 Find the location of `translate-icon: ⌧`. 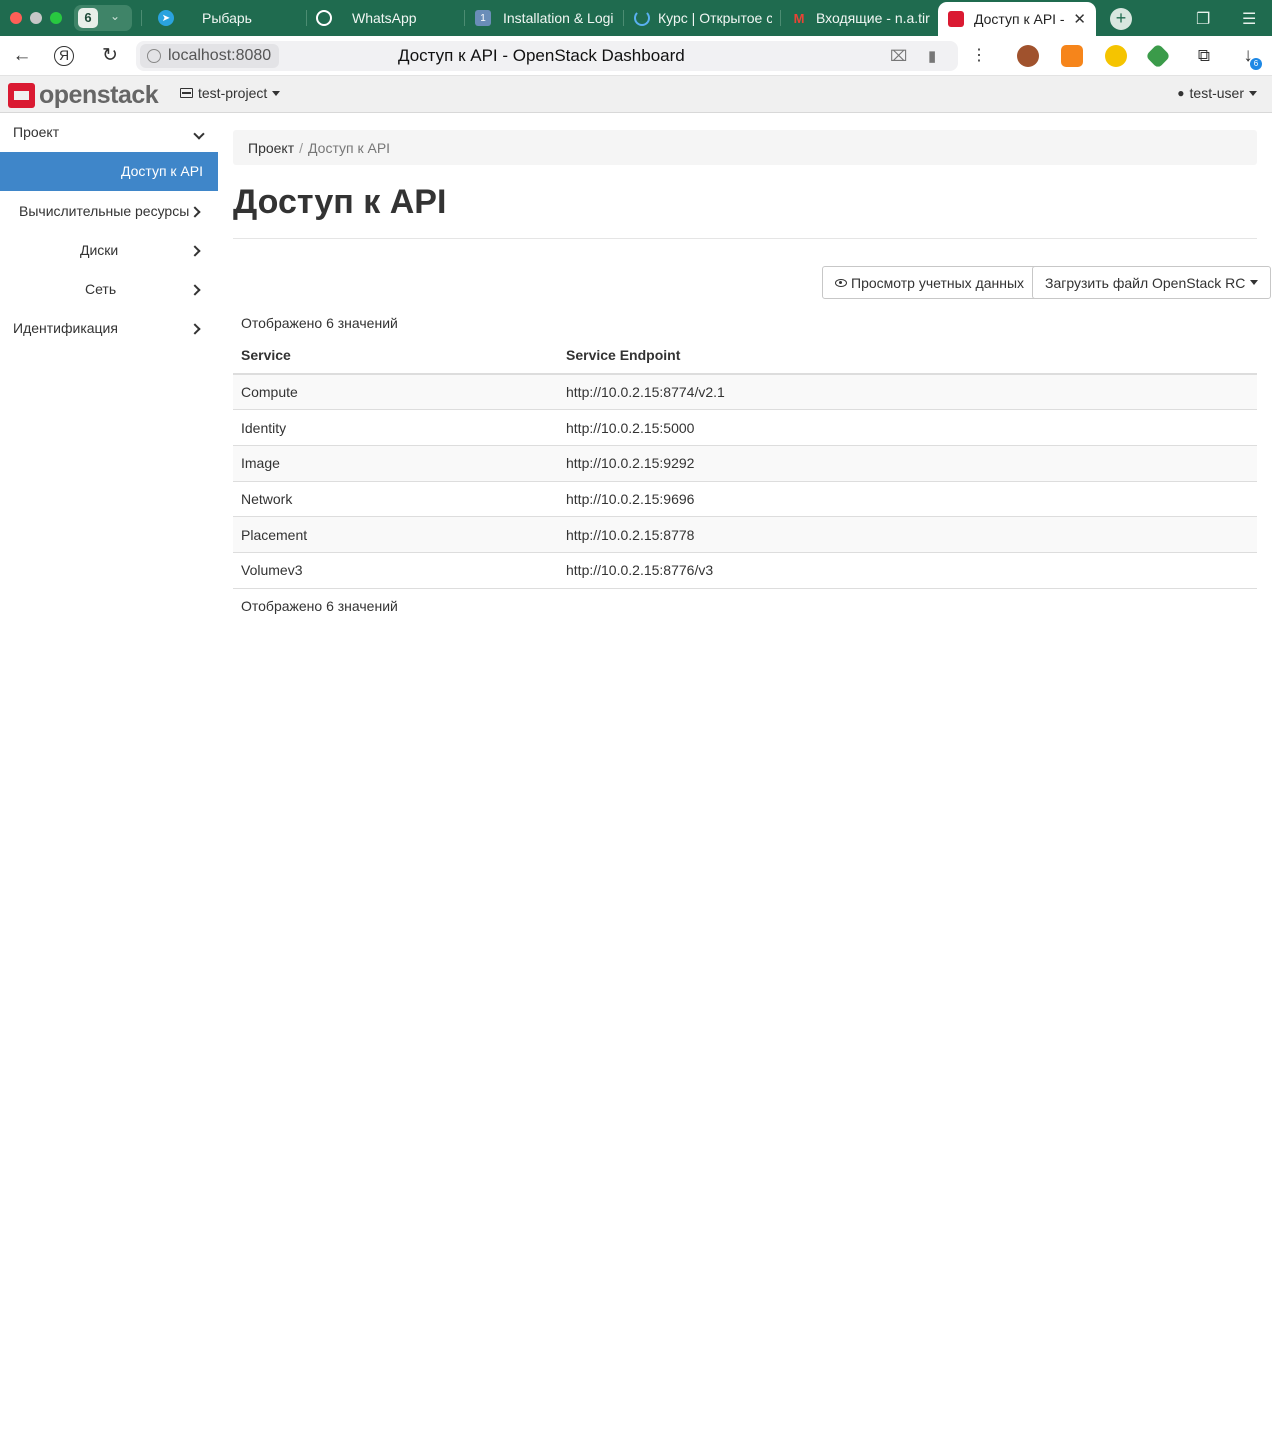

translate-icon: ⌧ is located at coordinates (898, 56).